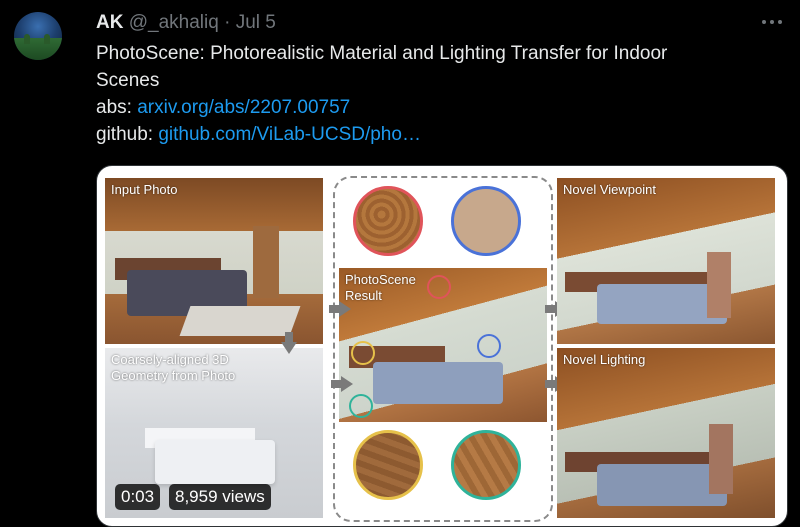 This screenshot has height=527, width=800. Describe the element at coordinates (256, 22) in the screenshot. I see `tweet-date: Jul 5` at that location.